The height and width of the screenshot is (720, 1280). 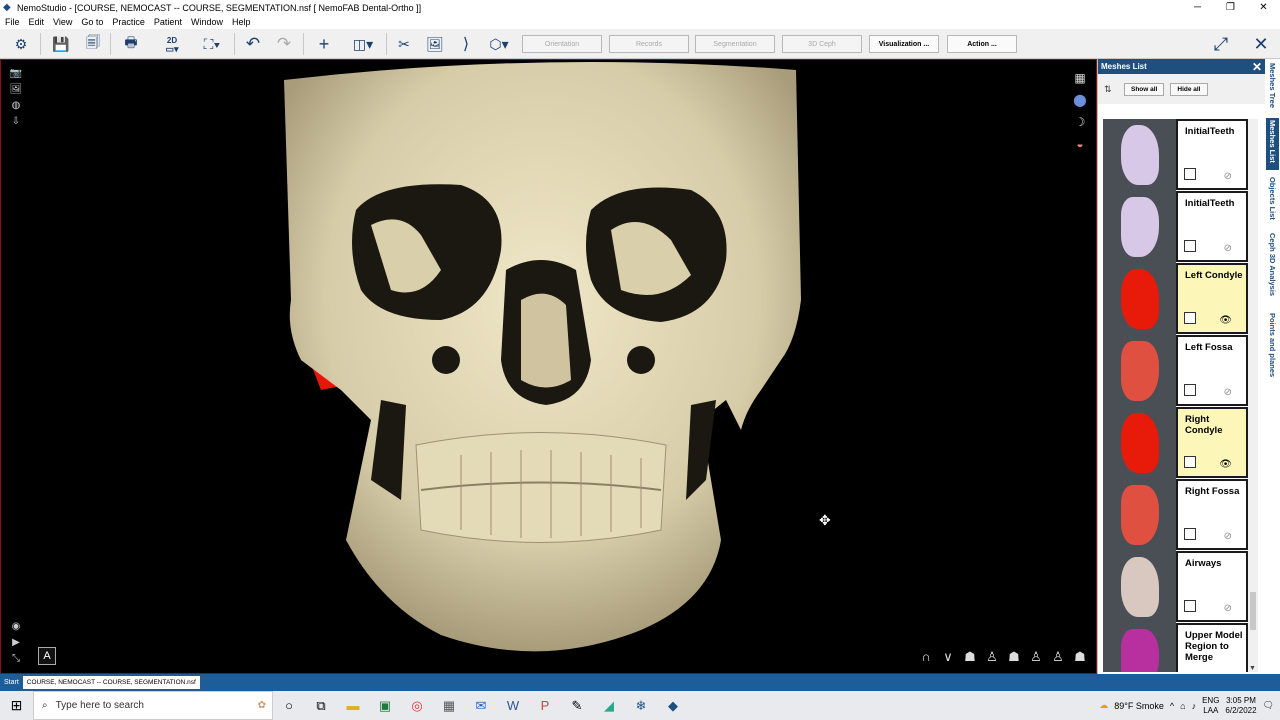 I want to click on step-3d-ceph-button: 3D Ceph, so click(x=822, y=44).